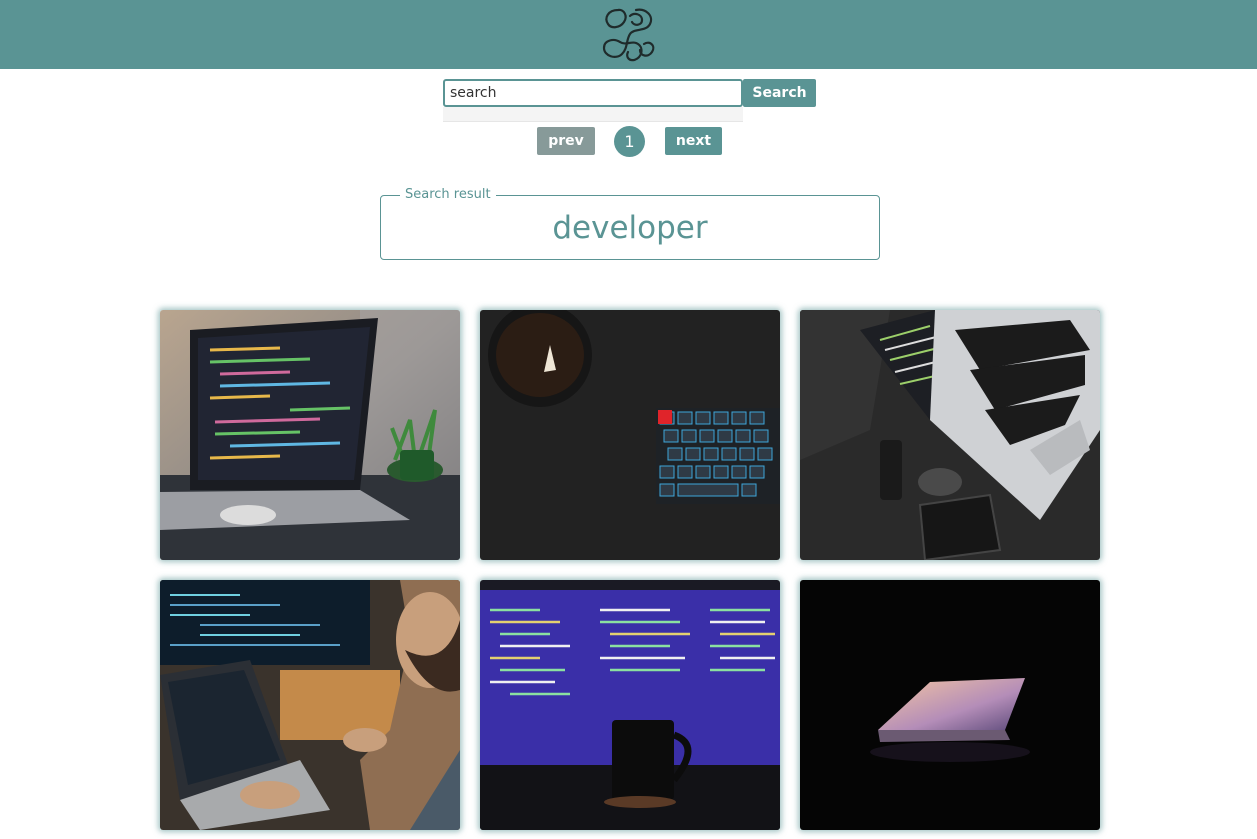  I want to click on gallery-image-laptop-topview, so click(950, 435).